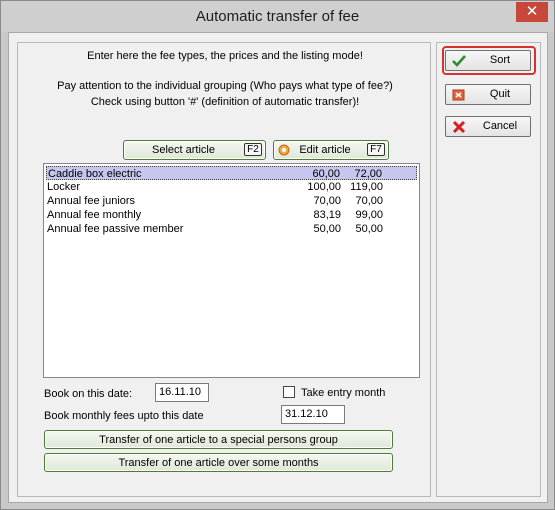  What do you see at coordinates (231, 229) in the screenshot?
I see `list-item: Annual fee passive member 50,00 50,00` at bounding box center [231, 229].